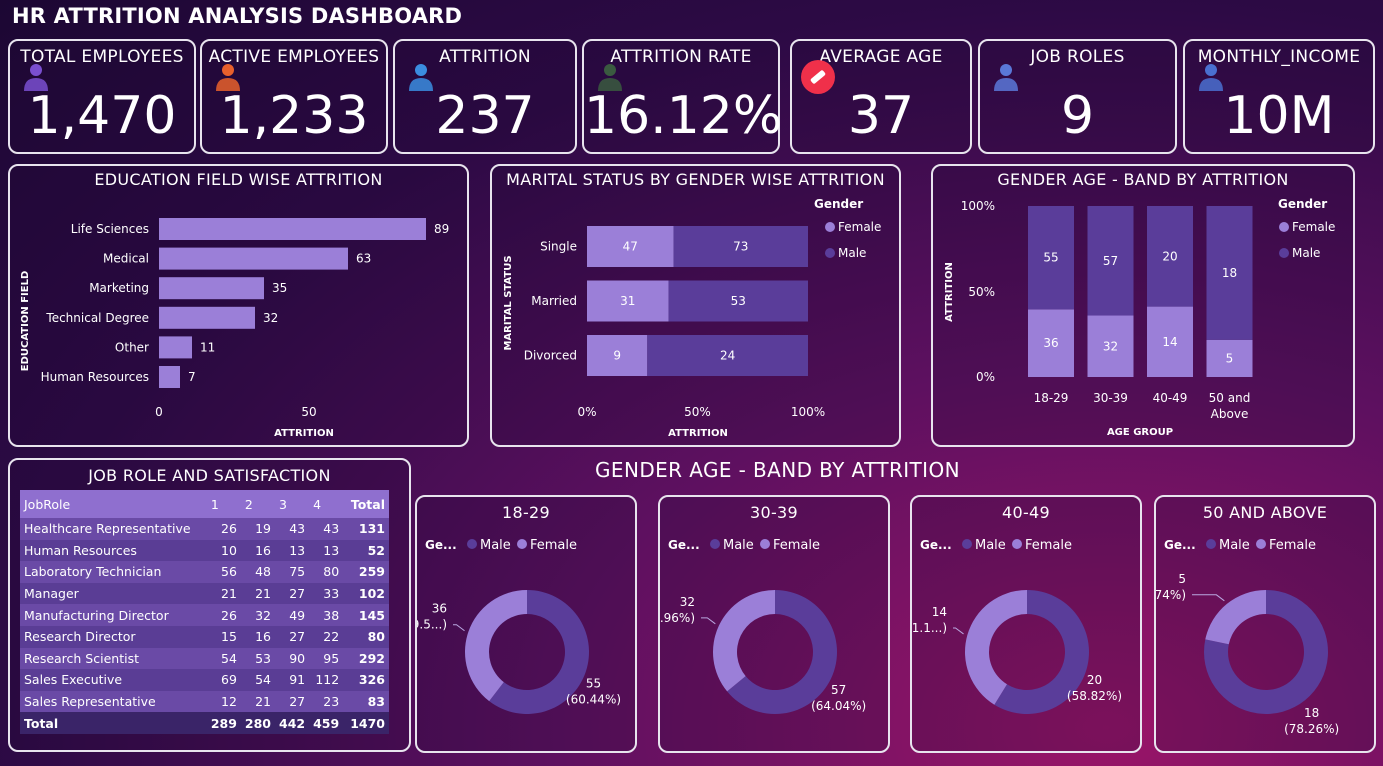 Image resolution: width=1383 pixels, height=766 pixels. What do you see at coordinates (1311, 729) in the screenshot?
I see `slice-label: (78.26%)` at bounding box center [1311, 729].